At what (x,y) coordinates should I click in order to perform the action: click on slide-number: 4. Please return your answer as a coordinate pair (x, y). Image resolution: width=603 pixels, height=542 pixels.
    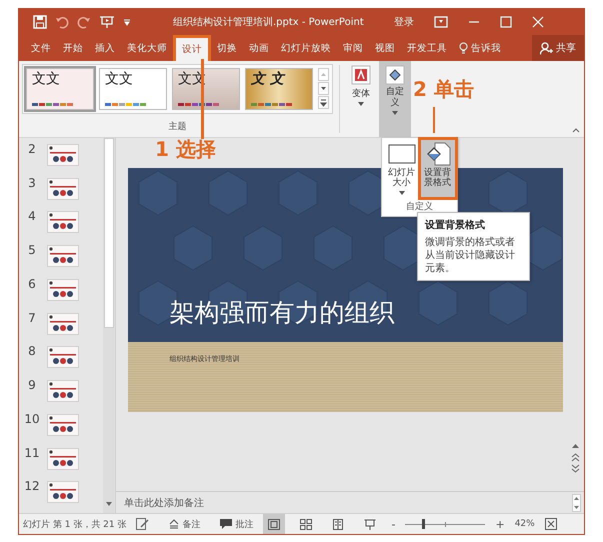
    Looking at the image, I should click on (32, 216).